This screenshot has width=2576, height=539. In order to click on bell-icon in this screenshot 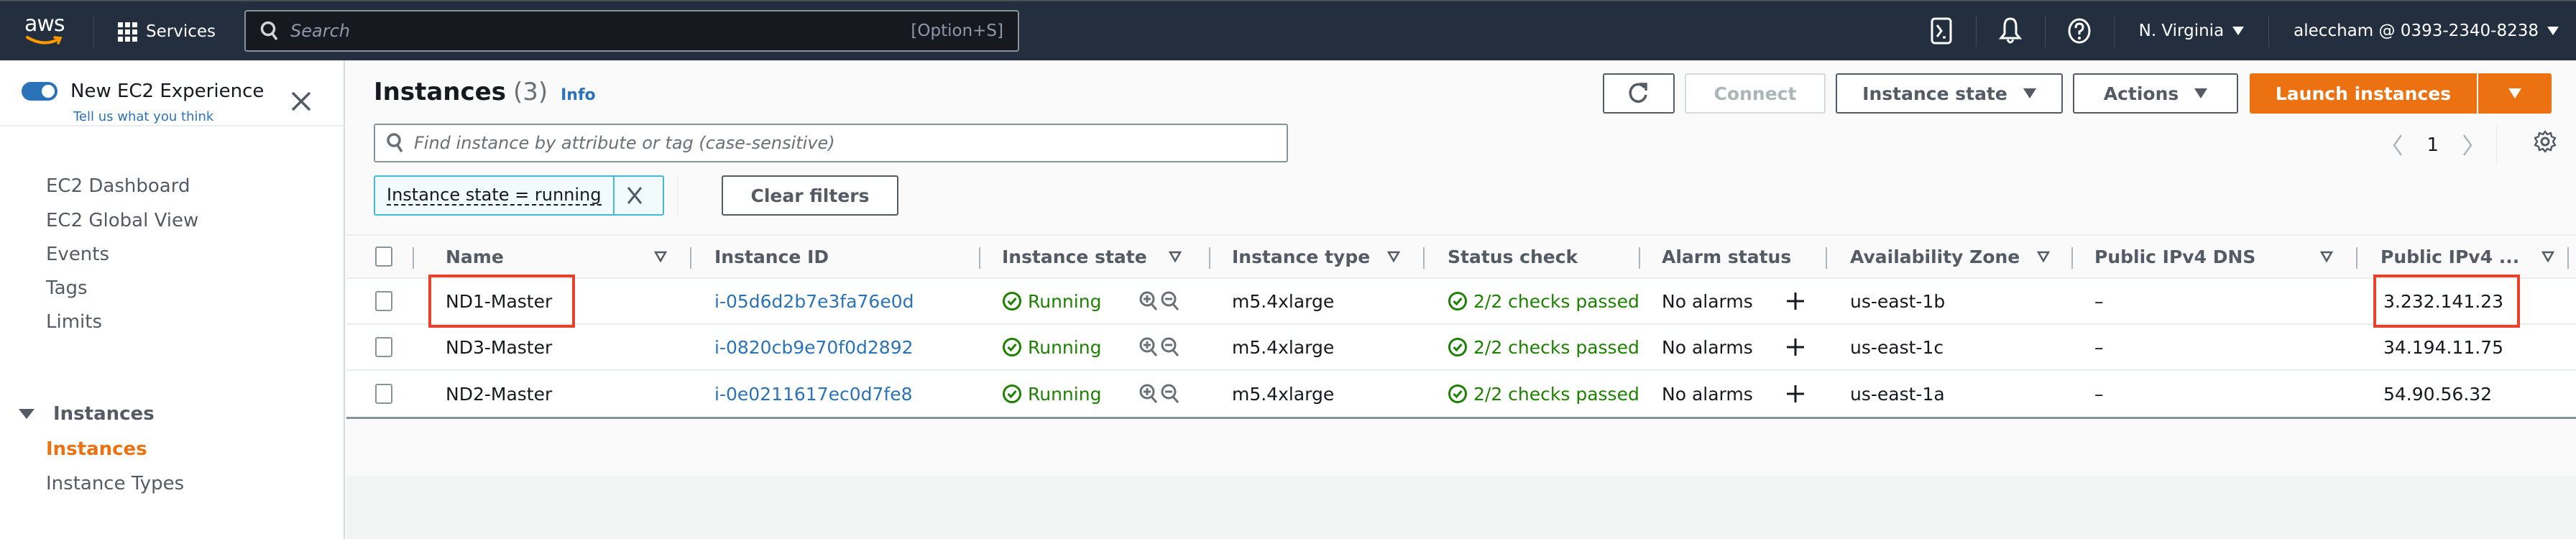, I will do `click(2011, 31)`.